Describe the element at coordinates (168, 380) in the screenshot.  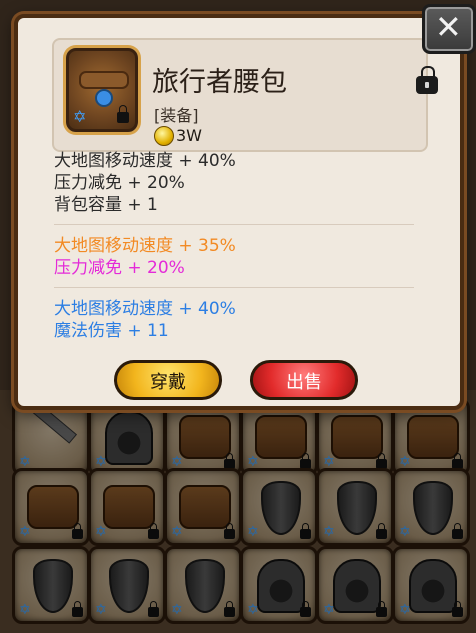
I see `equip-button: 穿戴` at that location.